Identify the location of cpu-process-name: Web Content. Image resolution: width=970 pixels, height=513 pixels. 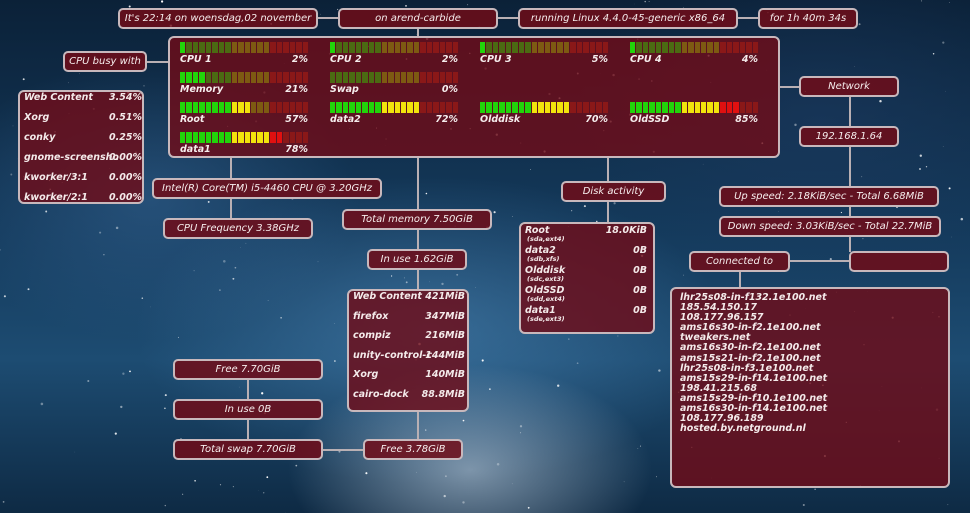
(58, 97).